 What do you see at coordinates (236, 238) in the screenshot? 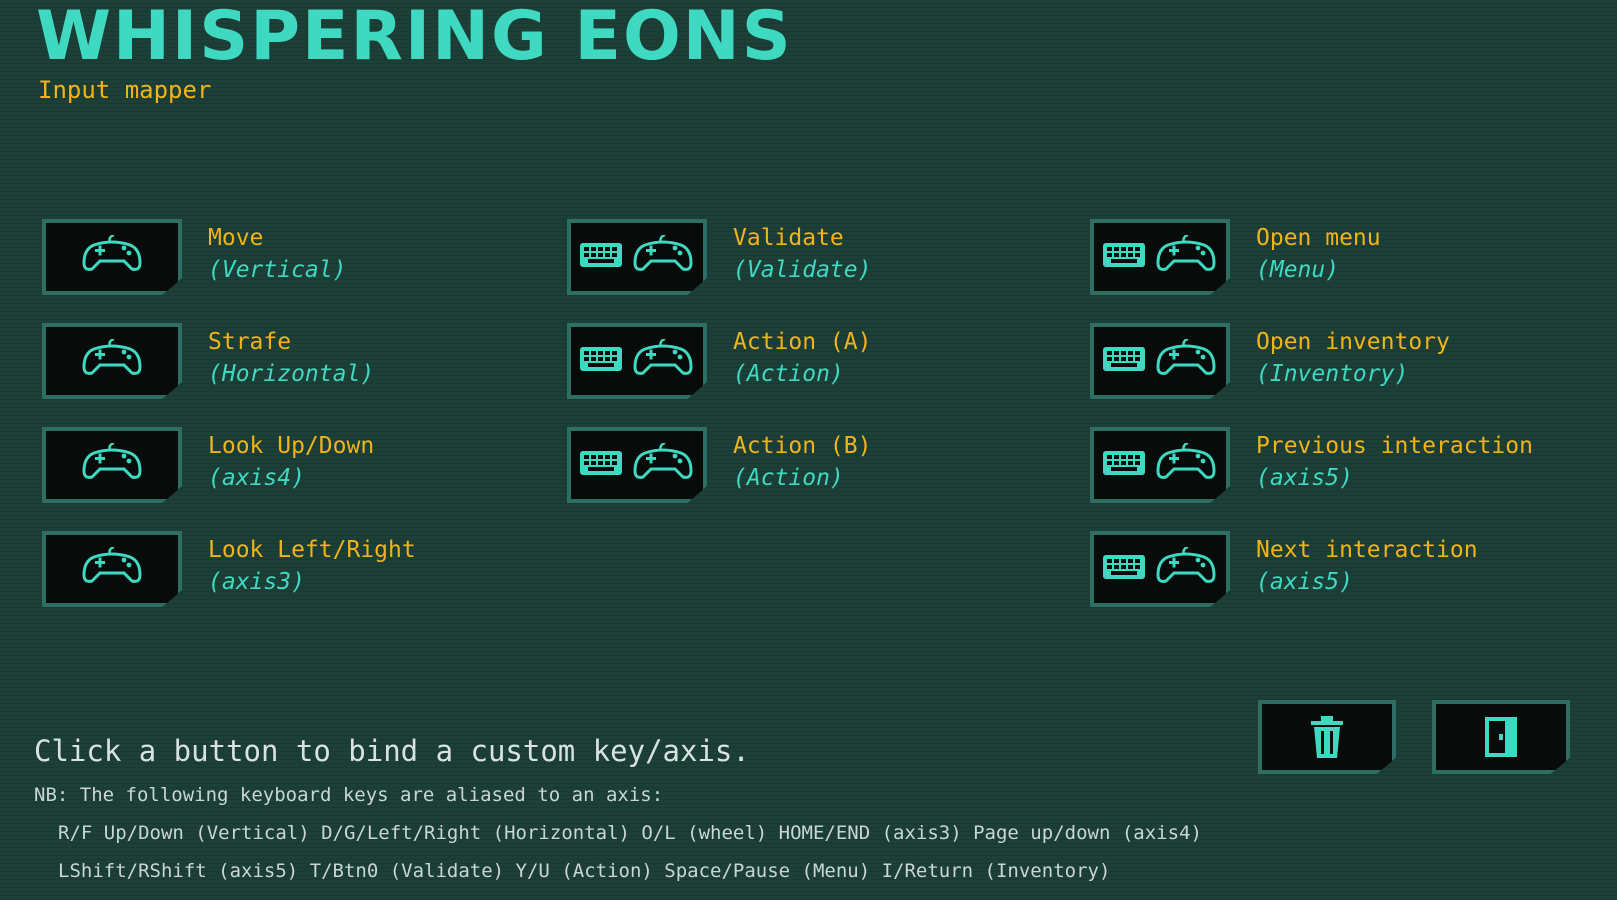
I see `binding-name: Move` at bounding box center [236, 238].